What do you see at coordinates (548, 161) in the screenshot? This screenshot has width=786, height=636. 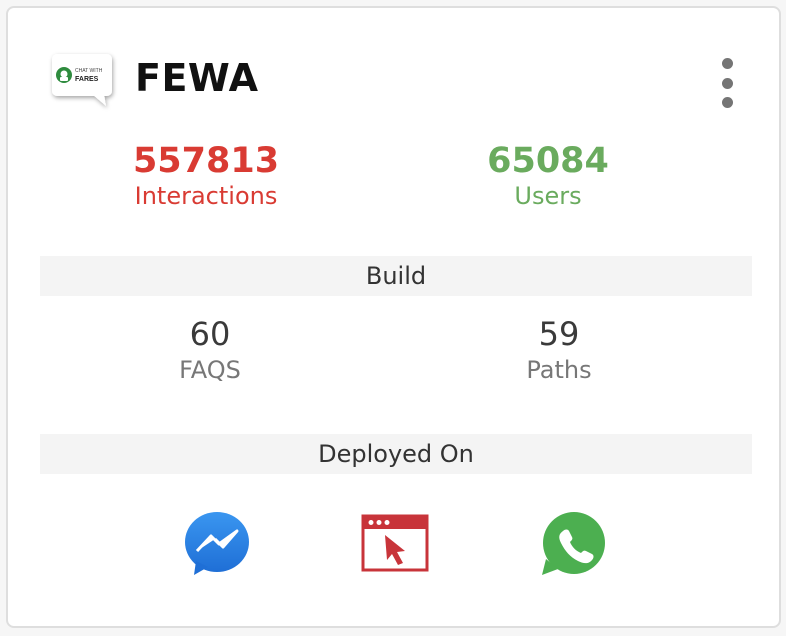 I see `users-count: 65084` at bounding box center [548, 161].